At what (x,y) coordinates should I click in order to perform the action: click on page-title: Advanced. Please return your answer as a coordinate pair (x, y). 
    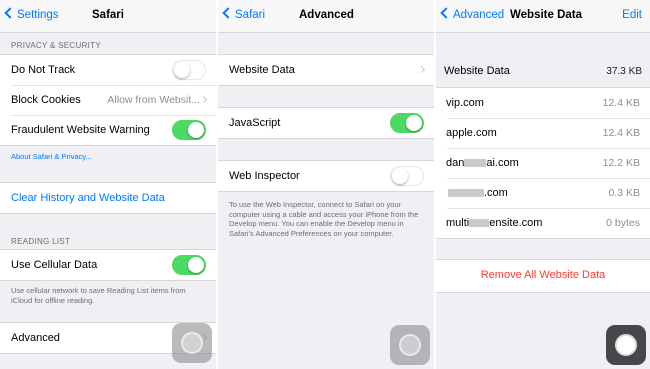
    Looking at the image, I should click on (326, 15).